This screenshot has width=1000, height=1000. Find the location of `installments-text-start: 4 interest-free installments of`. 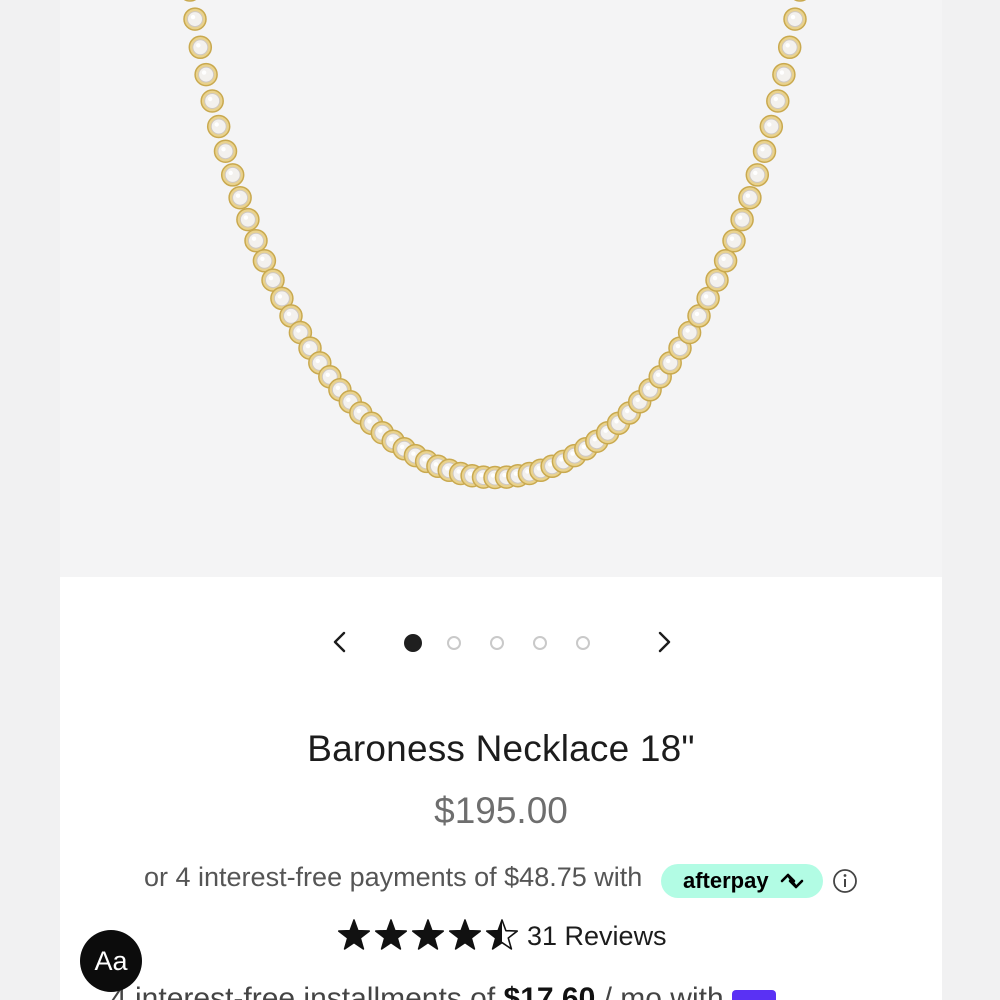

installments-text-start: 4 interest-free installments of is located at coordinates (307, 991).